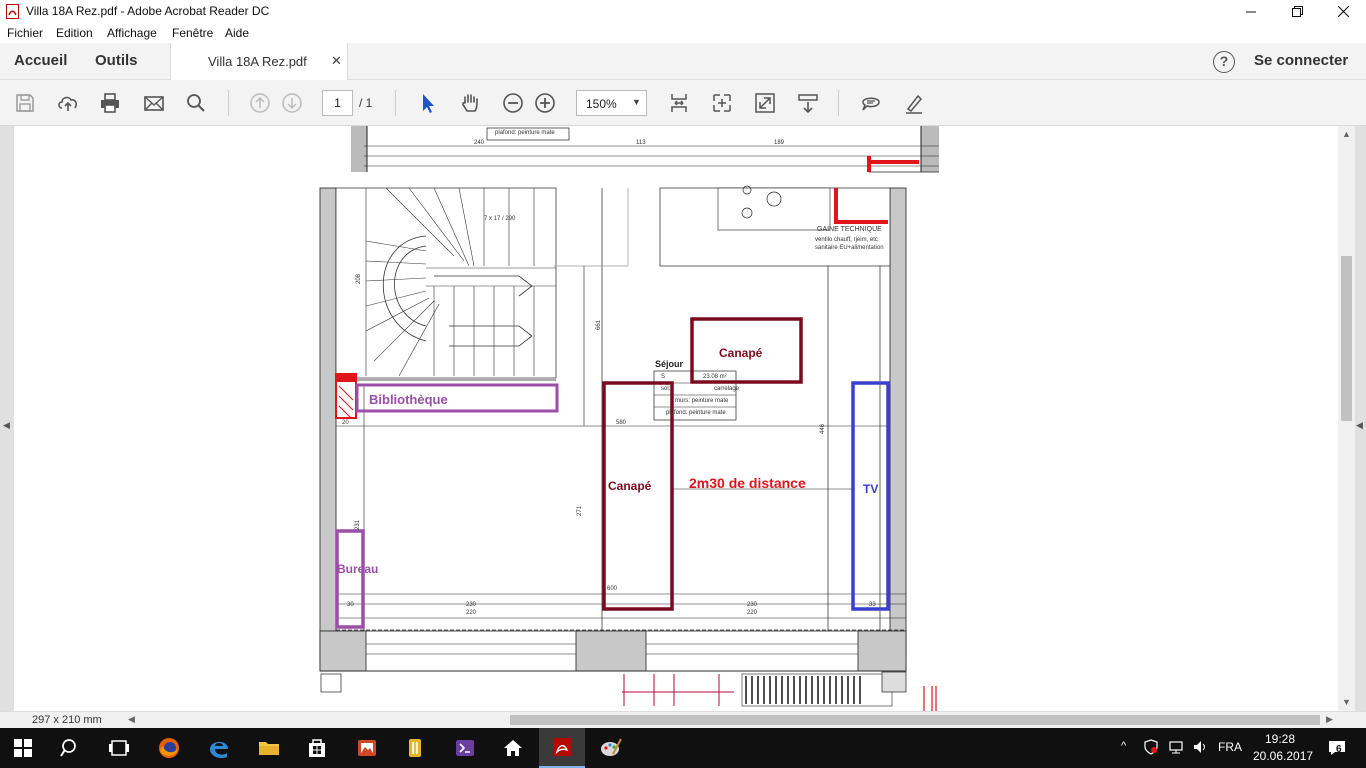 The image size is (1366, 768). Describe the element at coordinates (871, 103) in the screenshot. I see `comment-icon` at that location.